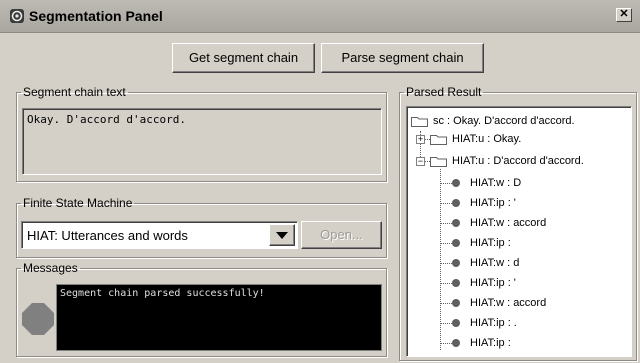 Image resolution: width=640 pixels, height=363 pixels. What do you see at coordinates (487, 139) in the screenshot?
I see `tree-node-u1-label: HIAT:u : Okay.` at bounding box center [487, 139].